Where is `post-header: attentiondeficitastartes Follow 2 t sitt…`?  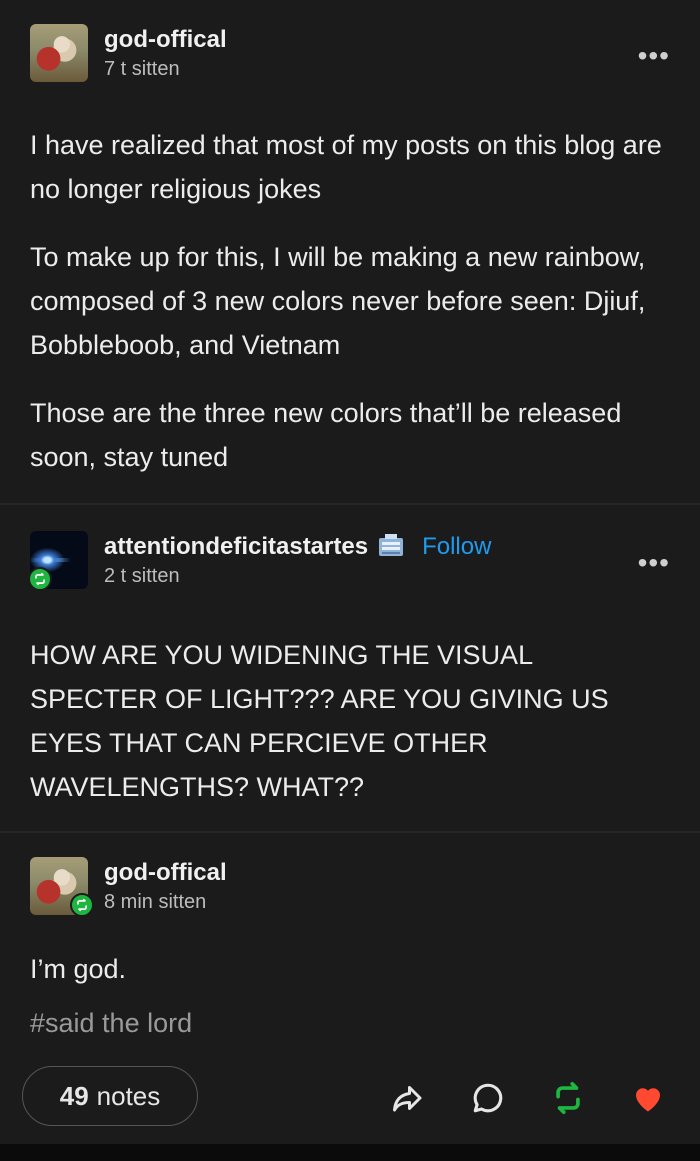
post-header: attentiondeficitastartes Follow 2 t sitt… is located at coordinates (260, 561).